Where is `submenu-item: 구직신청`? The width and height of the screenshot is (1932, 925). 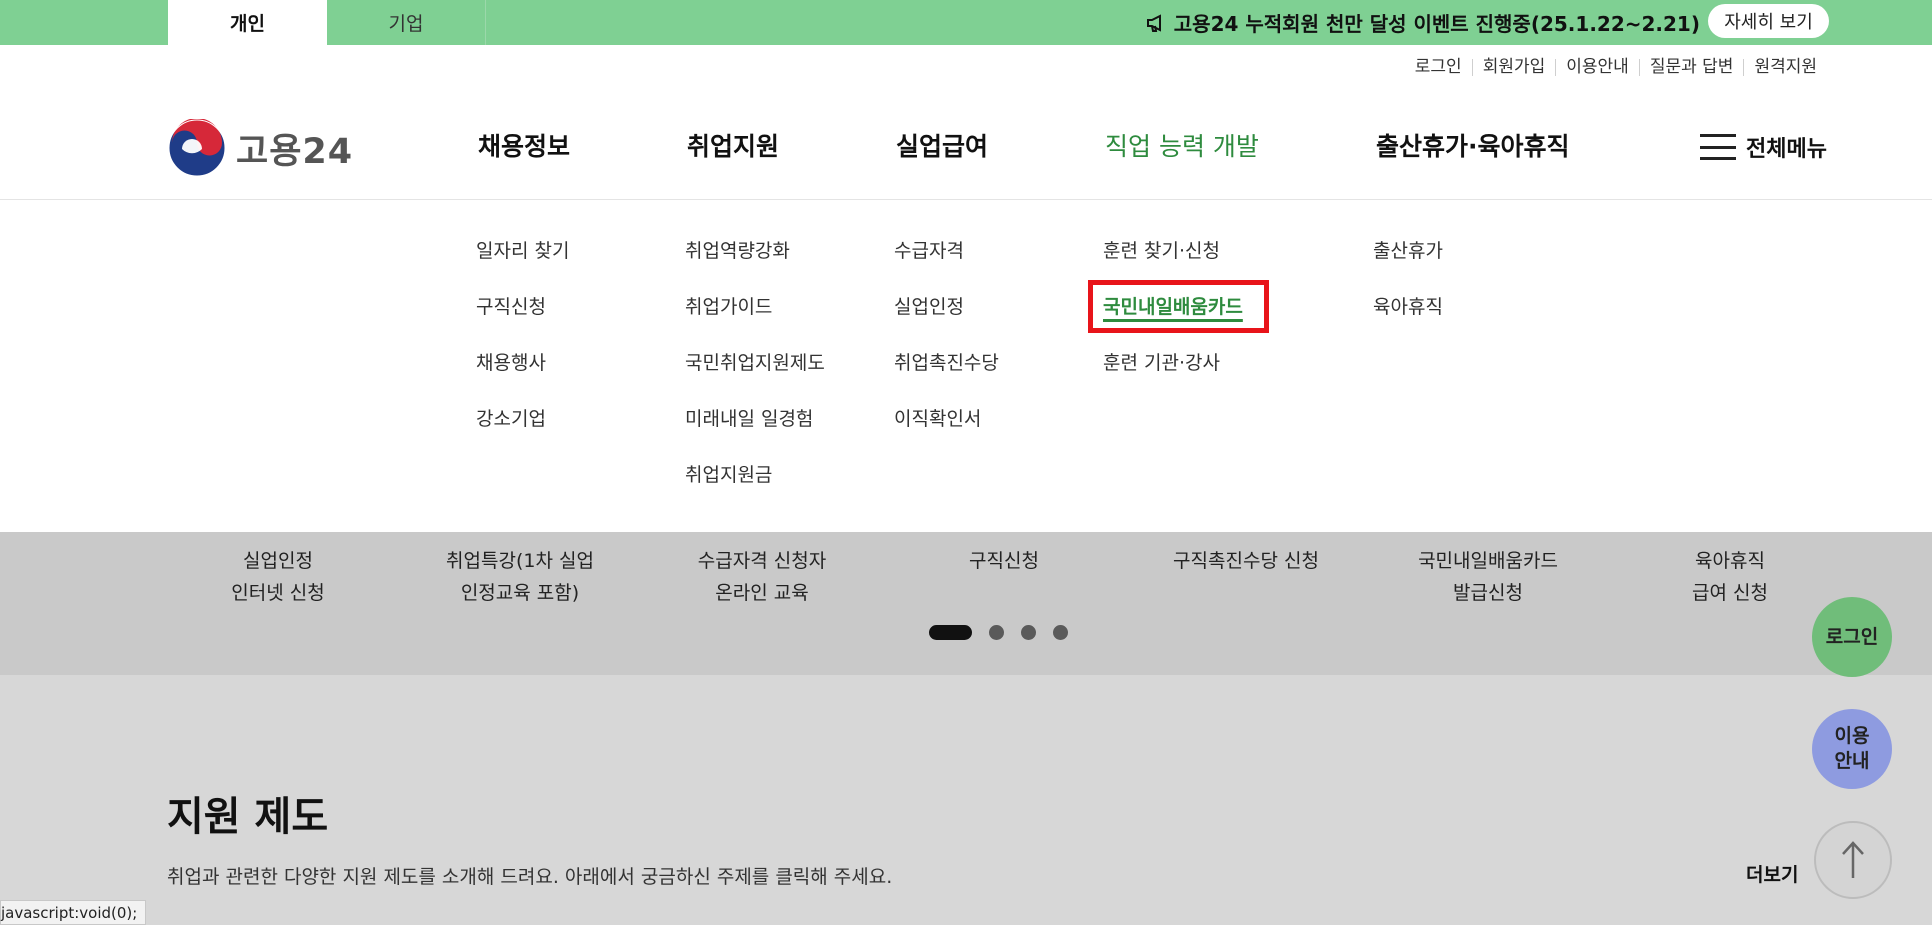
submenu-item: 구직신청 is located at coordinates (522, 320).